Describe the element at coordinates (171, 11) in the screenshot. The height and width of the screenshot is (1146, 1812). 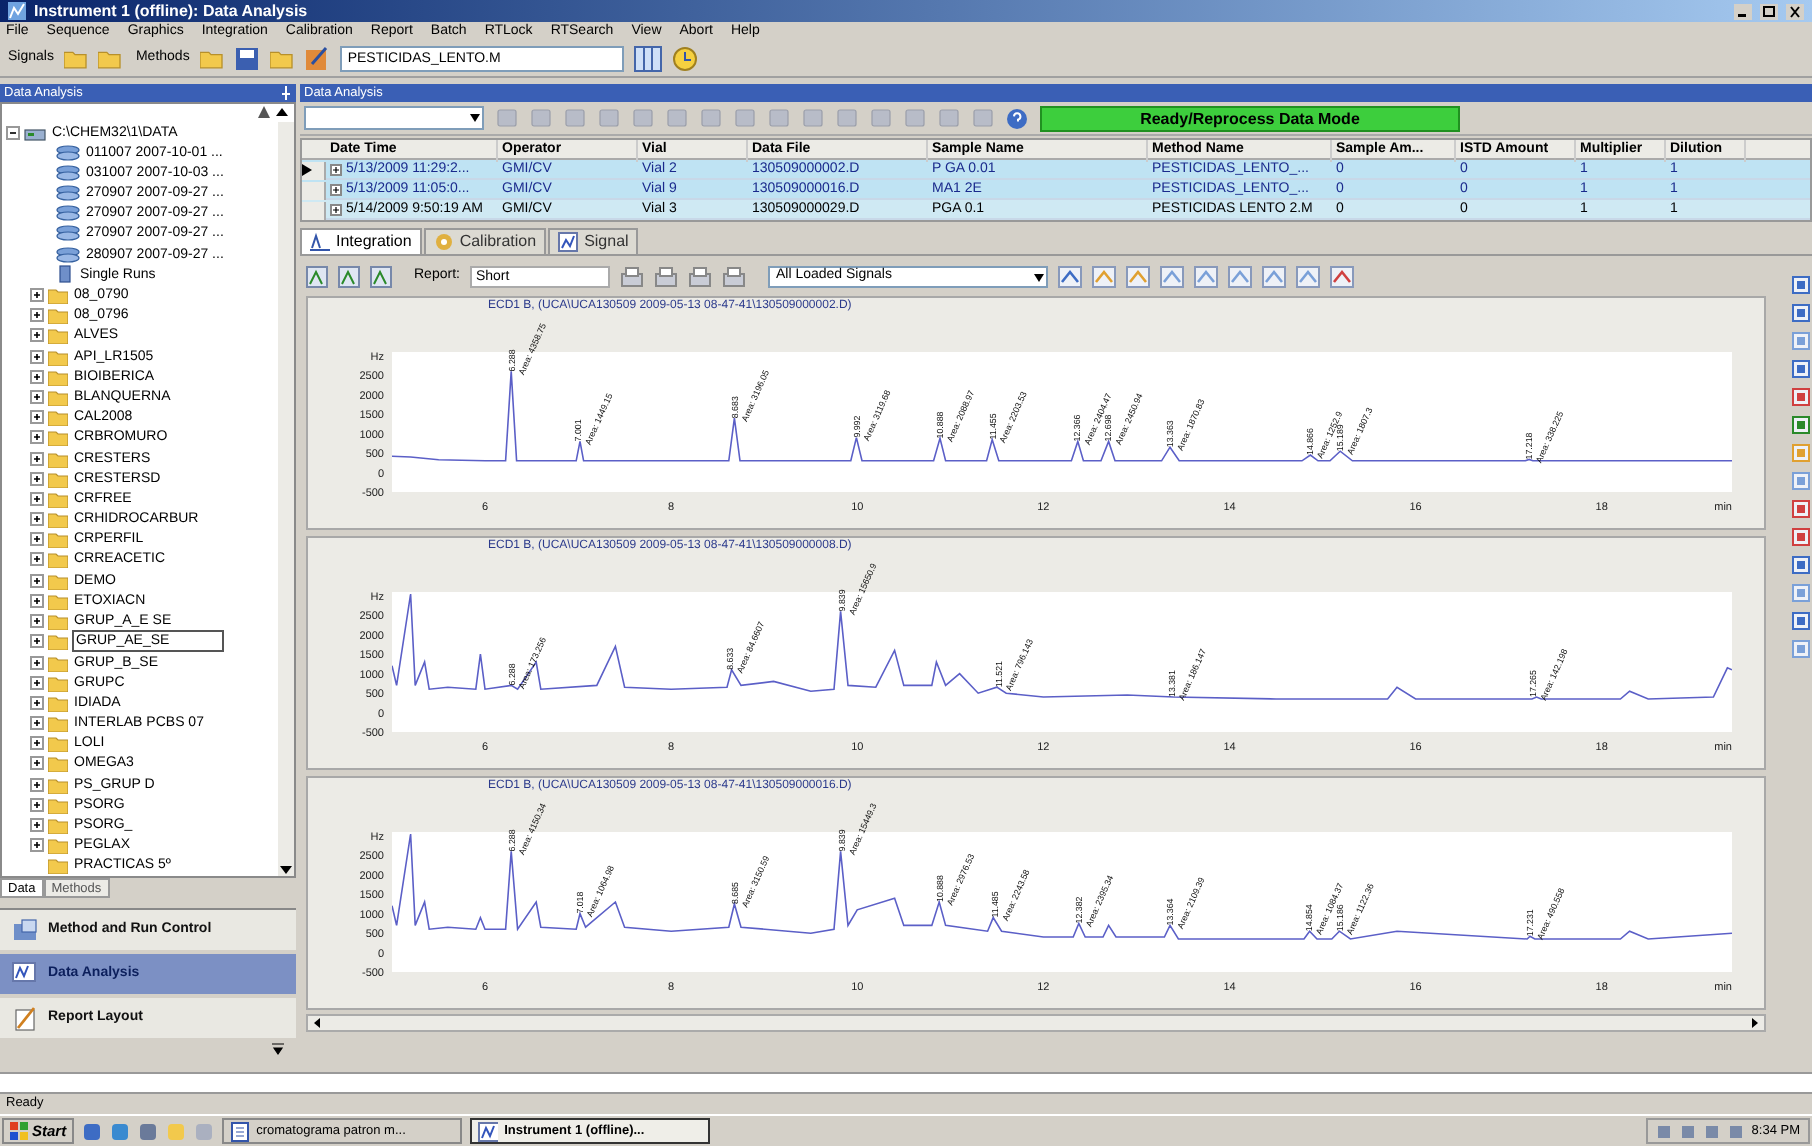
I see `window-title: Instrument 1 (offline): Data Analysis` at that location.